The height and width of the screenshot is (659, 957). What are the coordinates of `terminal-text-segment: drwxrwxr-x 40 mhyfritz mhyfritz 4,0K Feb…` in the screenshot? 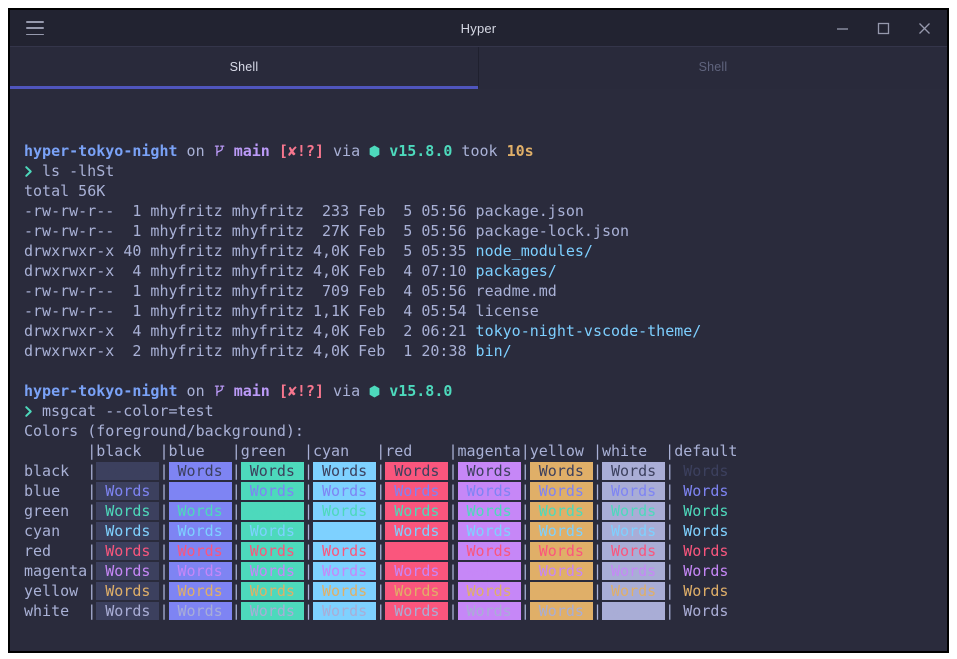 It's located at (250, 251).